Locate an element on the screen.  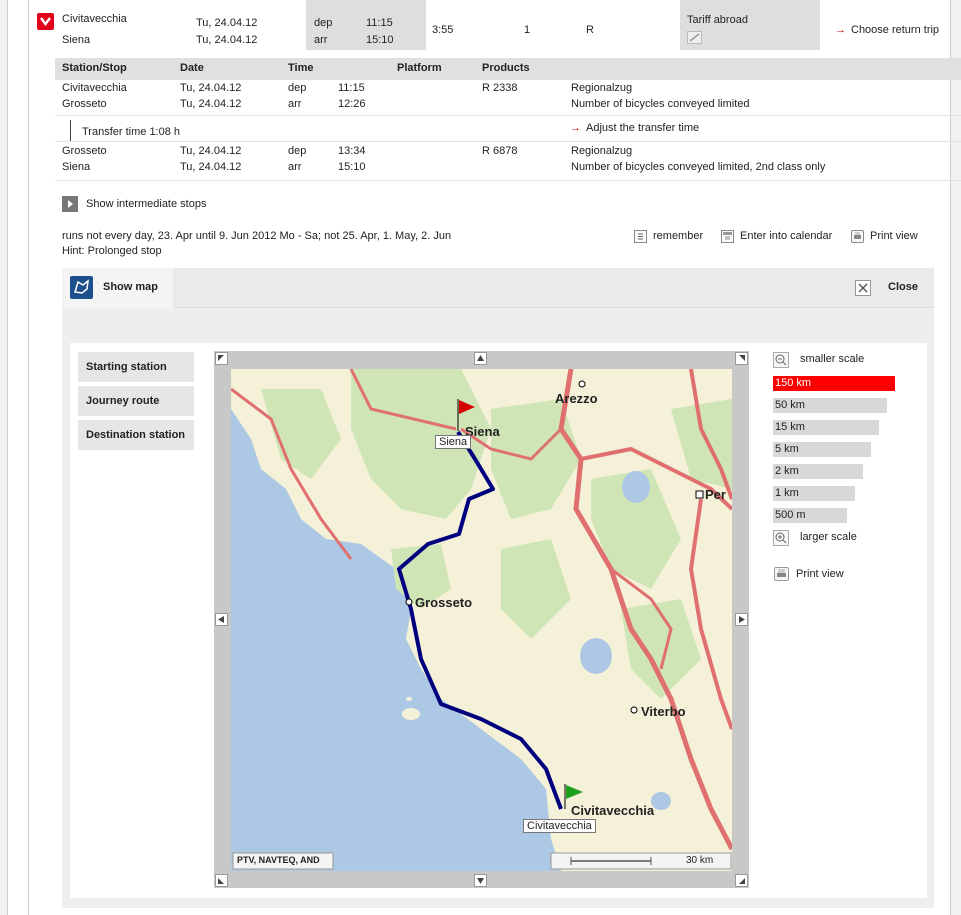
scale-500m: 500 m is located at coordinates (810, 515).